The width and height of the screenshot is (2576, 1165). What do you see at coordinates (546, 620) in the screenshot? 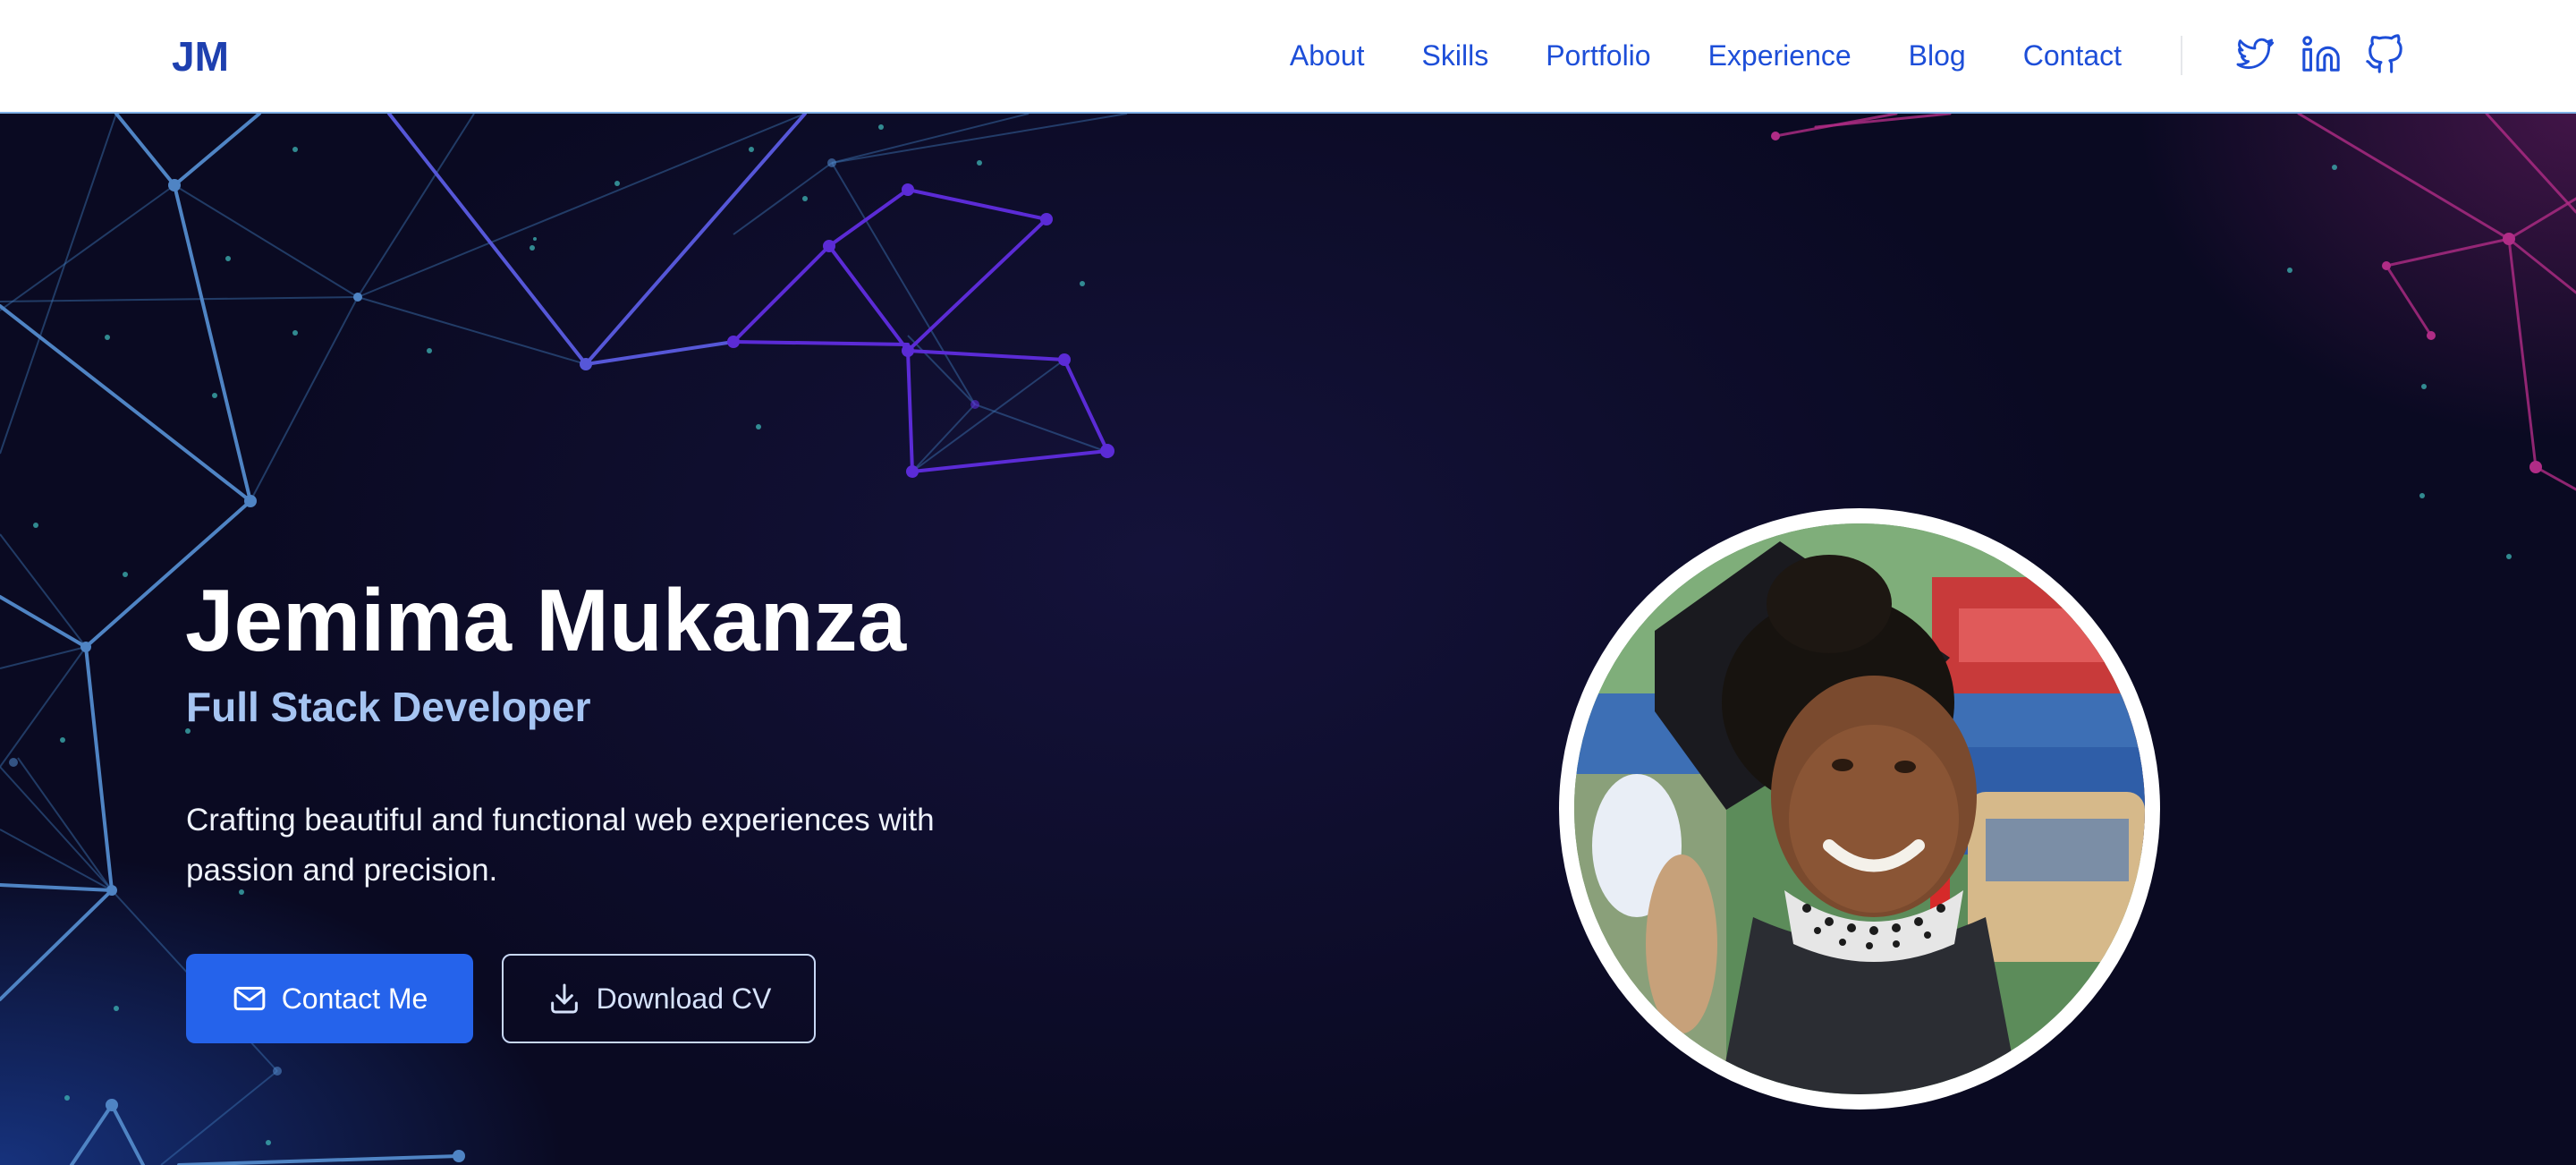
I see `hero-name: Jemima Mukanza` at bounding box center [546, 620].